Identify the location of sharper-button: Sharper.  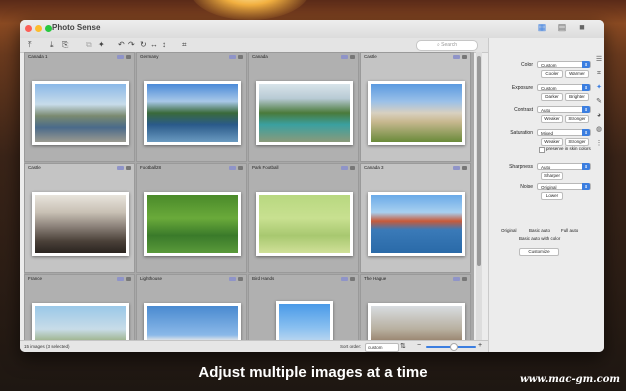
(552, 176).